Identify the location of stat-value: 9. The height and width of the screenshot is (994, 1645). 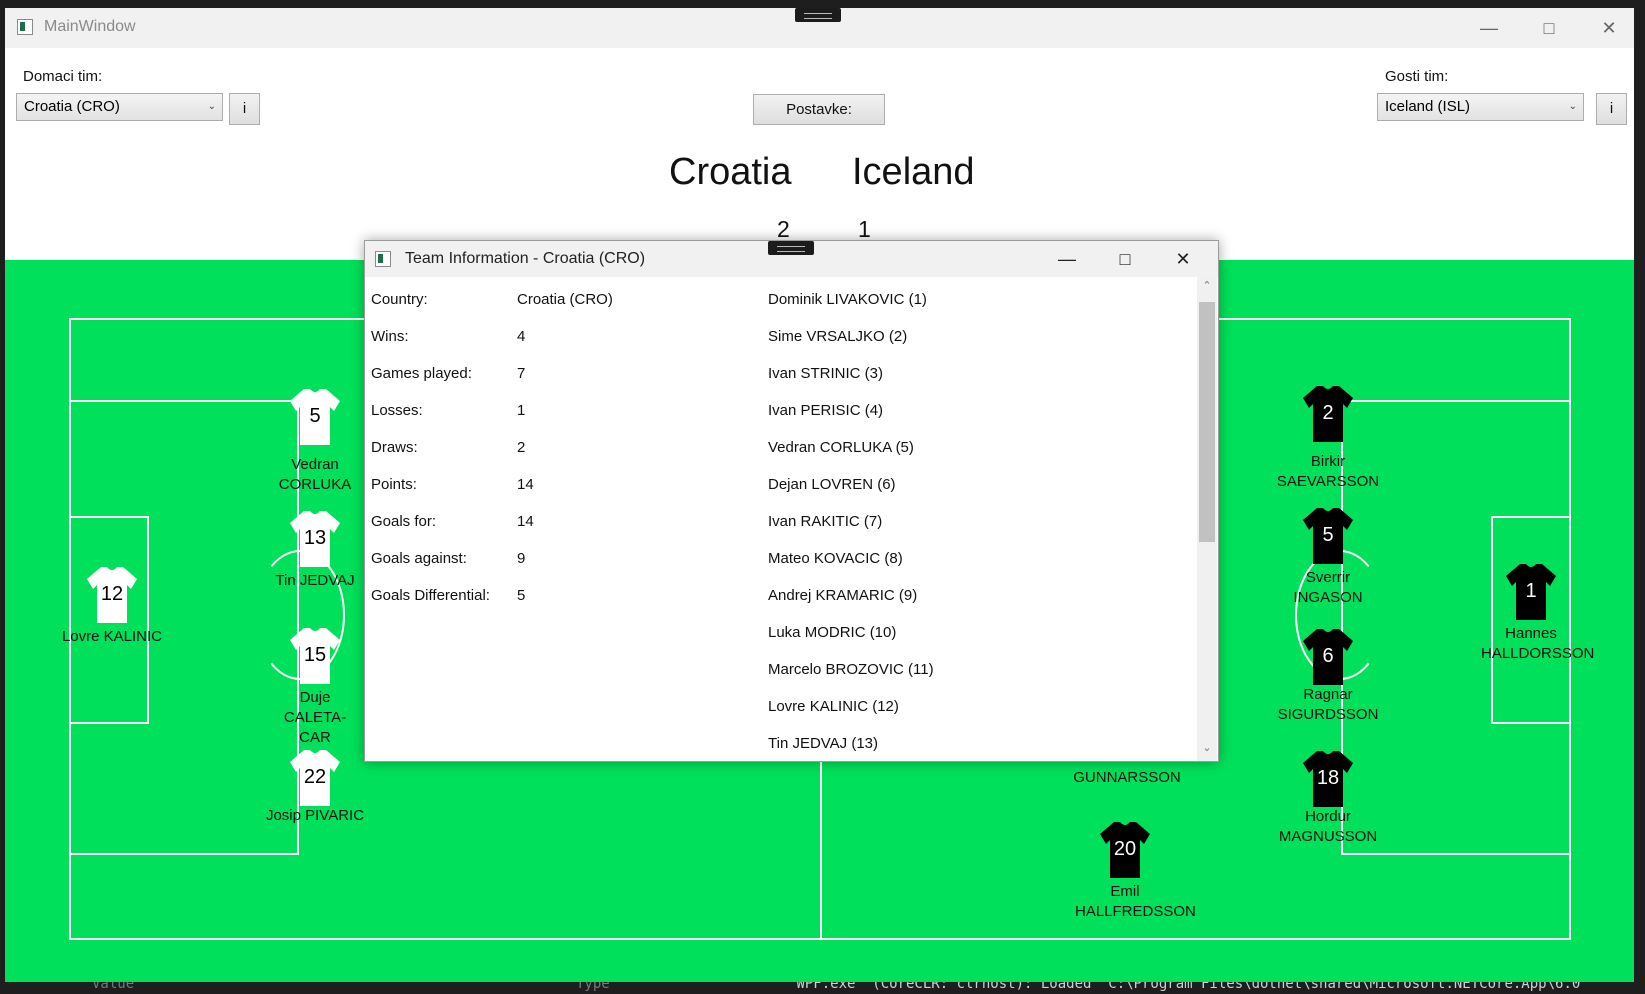
(521, 558).